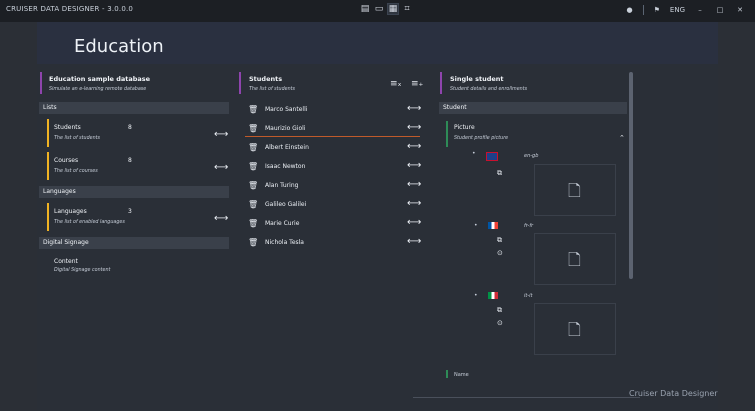 The height and width of the screenshot is (411, 755). What do you see at coordinates (130, 160) in the screenshot?
I see `item-count: 8` at bounding box center [130, 160].